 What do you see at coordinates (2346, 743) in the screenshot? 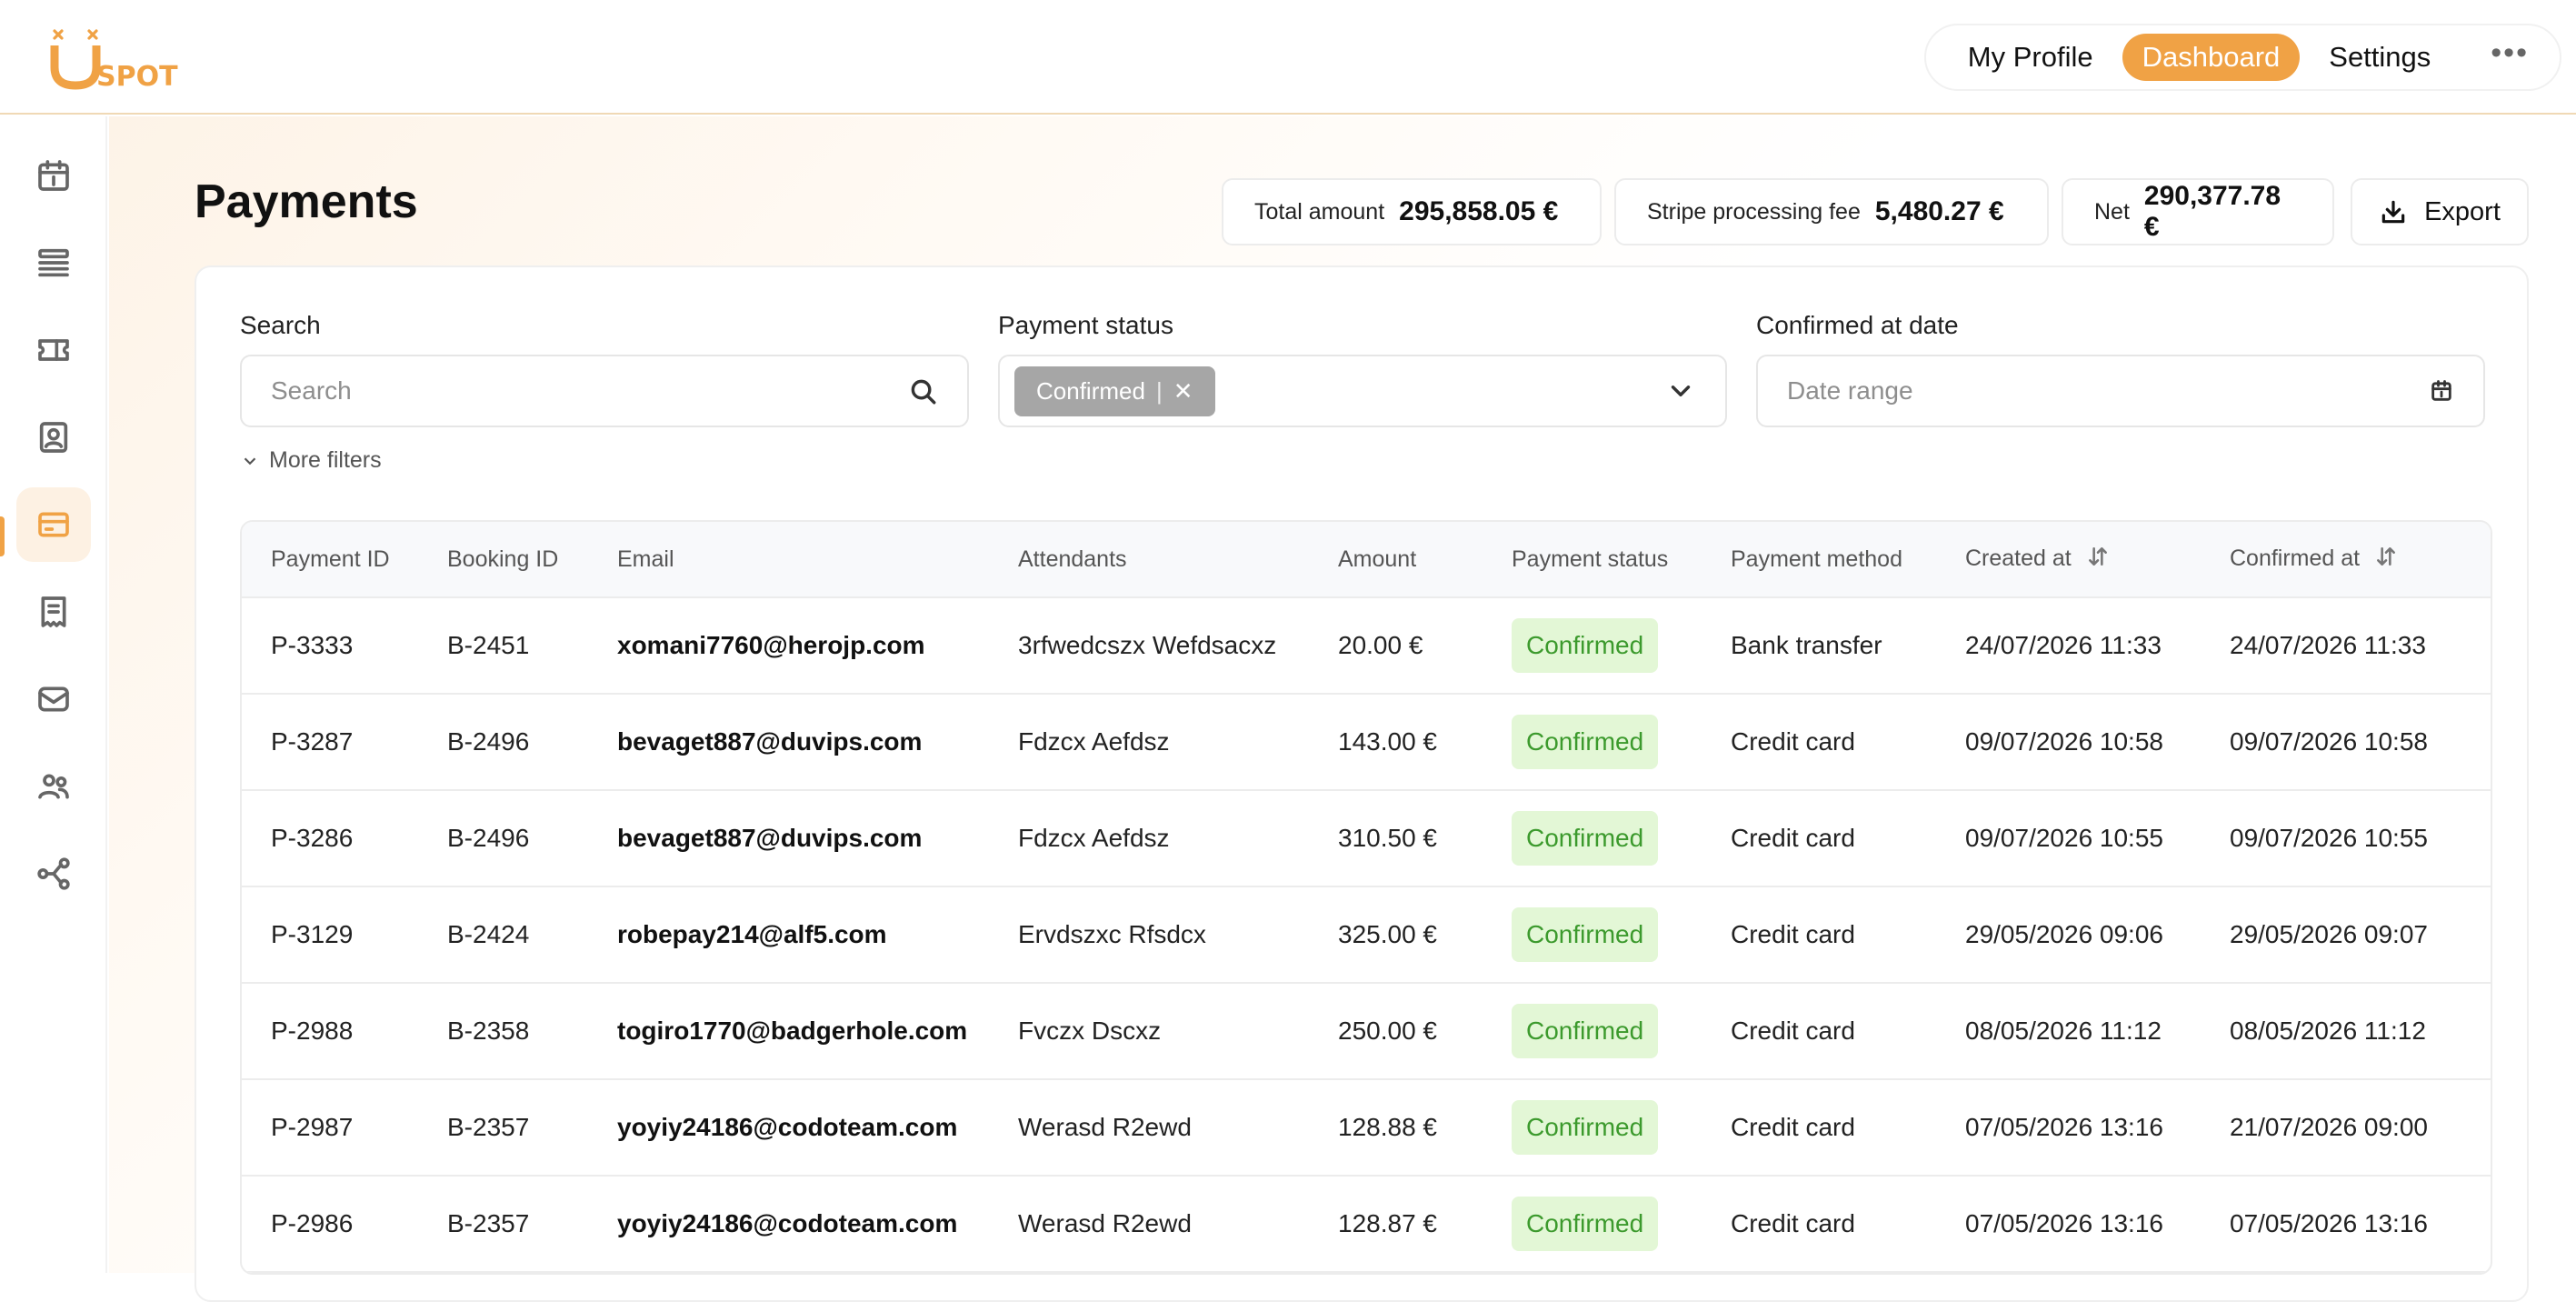
I see `confirmed-at-cell: 09/07/2026 10:58` at bounding box center [2346, 743].